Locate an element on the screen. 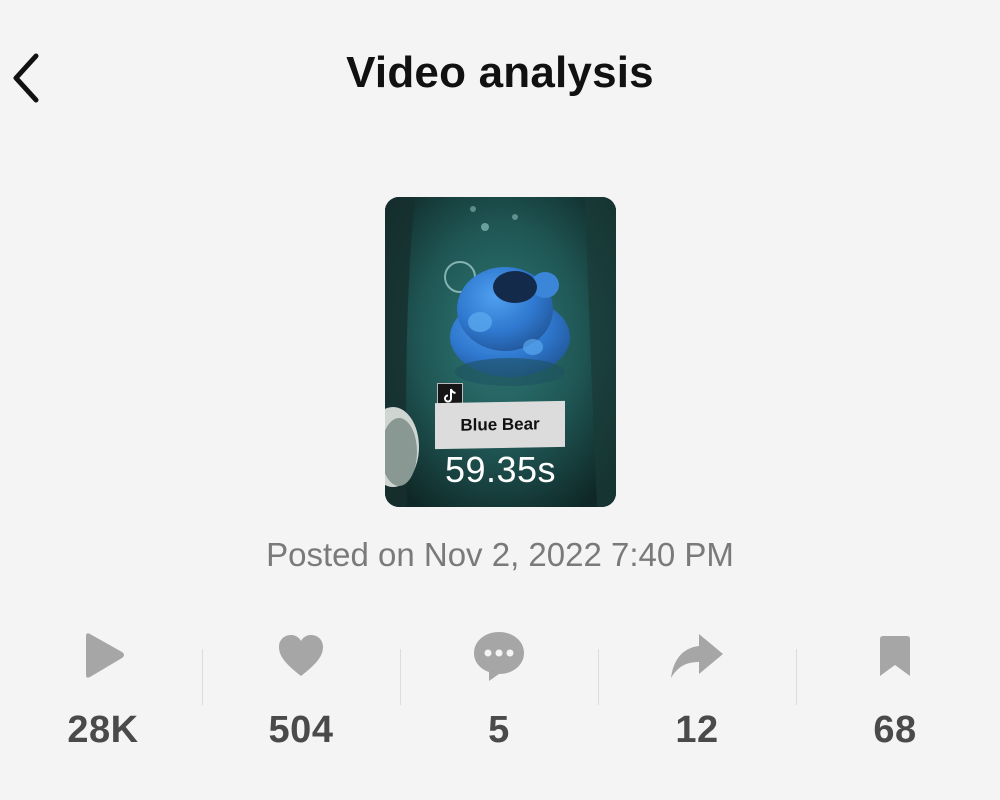  video-label: Blue Bear is located at coordinates (500, 425).